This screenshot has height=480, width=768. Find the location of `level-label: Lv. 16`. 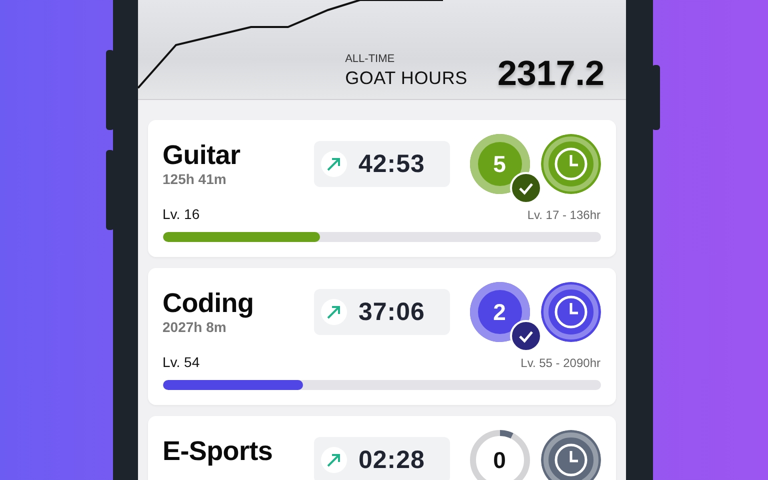

level-label: Lv. 16 is located at coordinates (181, 214).